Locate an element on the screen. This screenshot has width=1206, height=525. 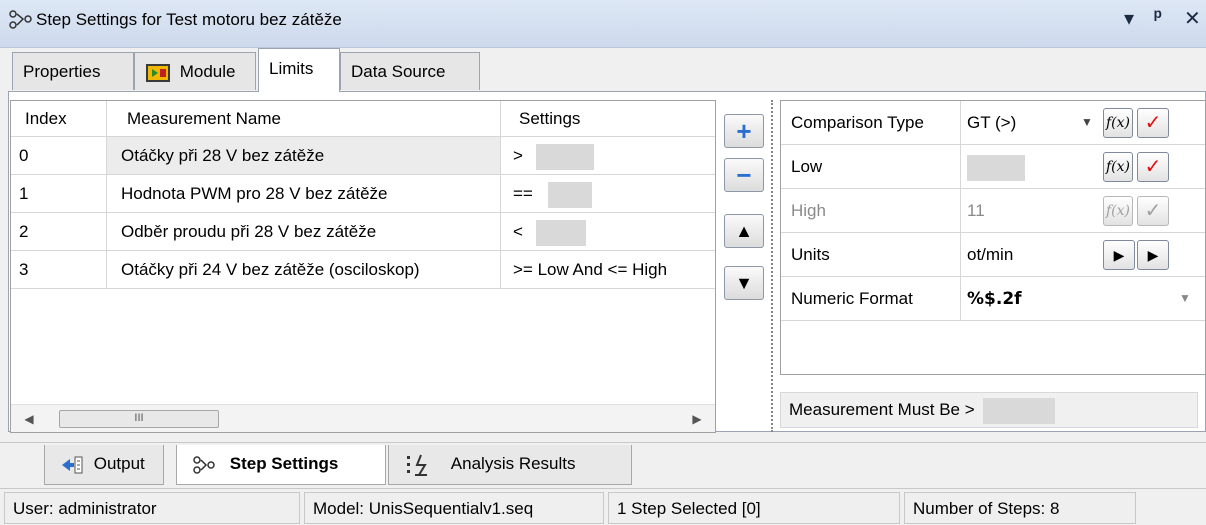
scroll-right-icon: ▶ is located at coordinates (697, 419).